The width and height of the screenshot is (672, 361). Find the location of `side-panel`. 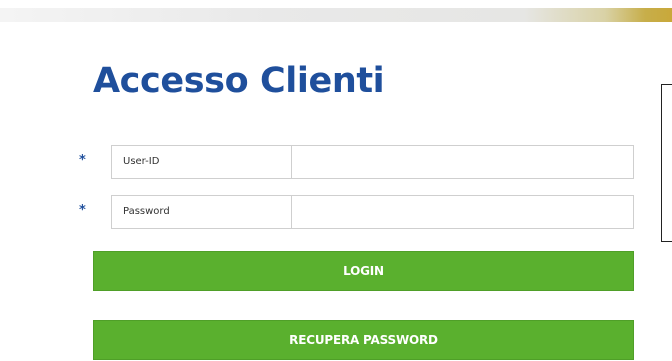

side-panel is located at coordinates (666, 163).